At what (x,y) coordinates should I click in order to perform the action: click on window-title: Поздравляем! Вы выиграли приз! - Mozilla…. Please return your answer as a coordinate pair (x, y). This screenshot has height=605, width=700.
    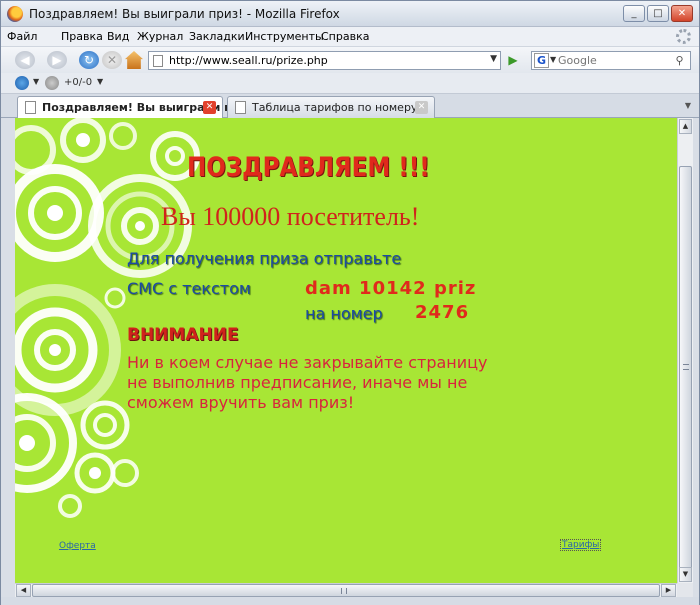
    Looking at the image, I should click on (184, 14).